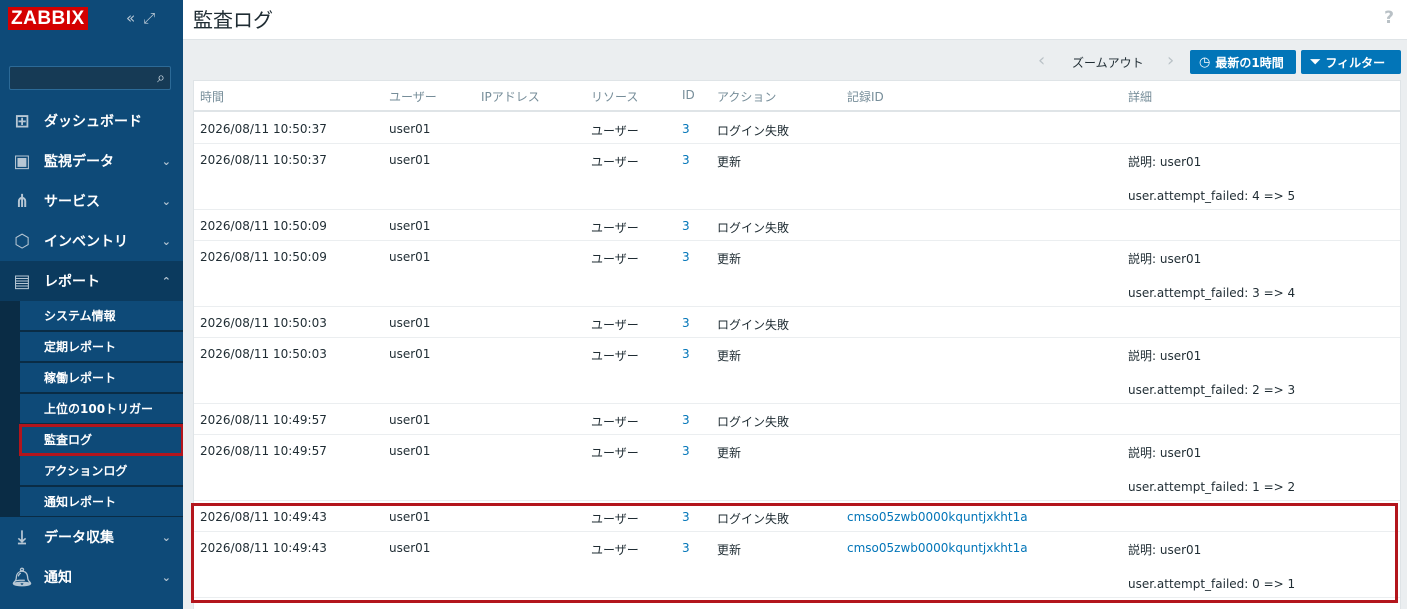 The width and height of the screenshot is (1407, 609). Describe the element at coordinates (413, 96) in the screenshot. I see `column-header-user: ユーザー` at that location.